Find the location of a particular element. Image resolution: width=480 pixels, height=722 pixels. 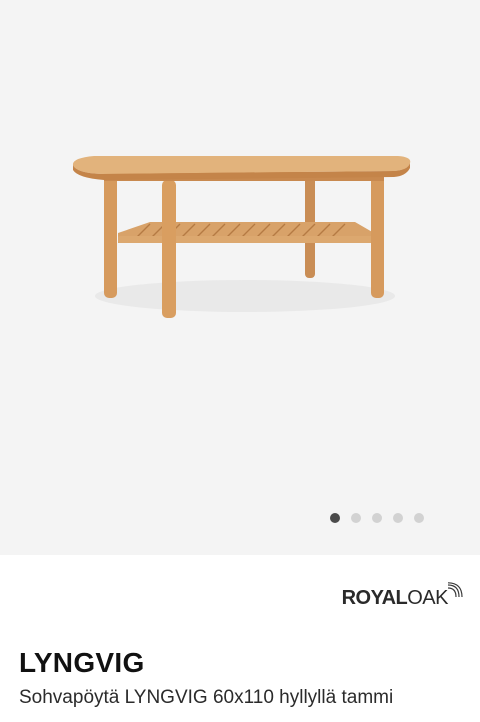

product-title: LYNGVIG is located at coordinates (82, 662).